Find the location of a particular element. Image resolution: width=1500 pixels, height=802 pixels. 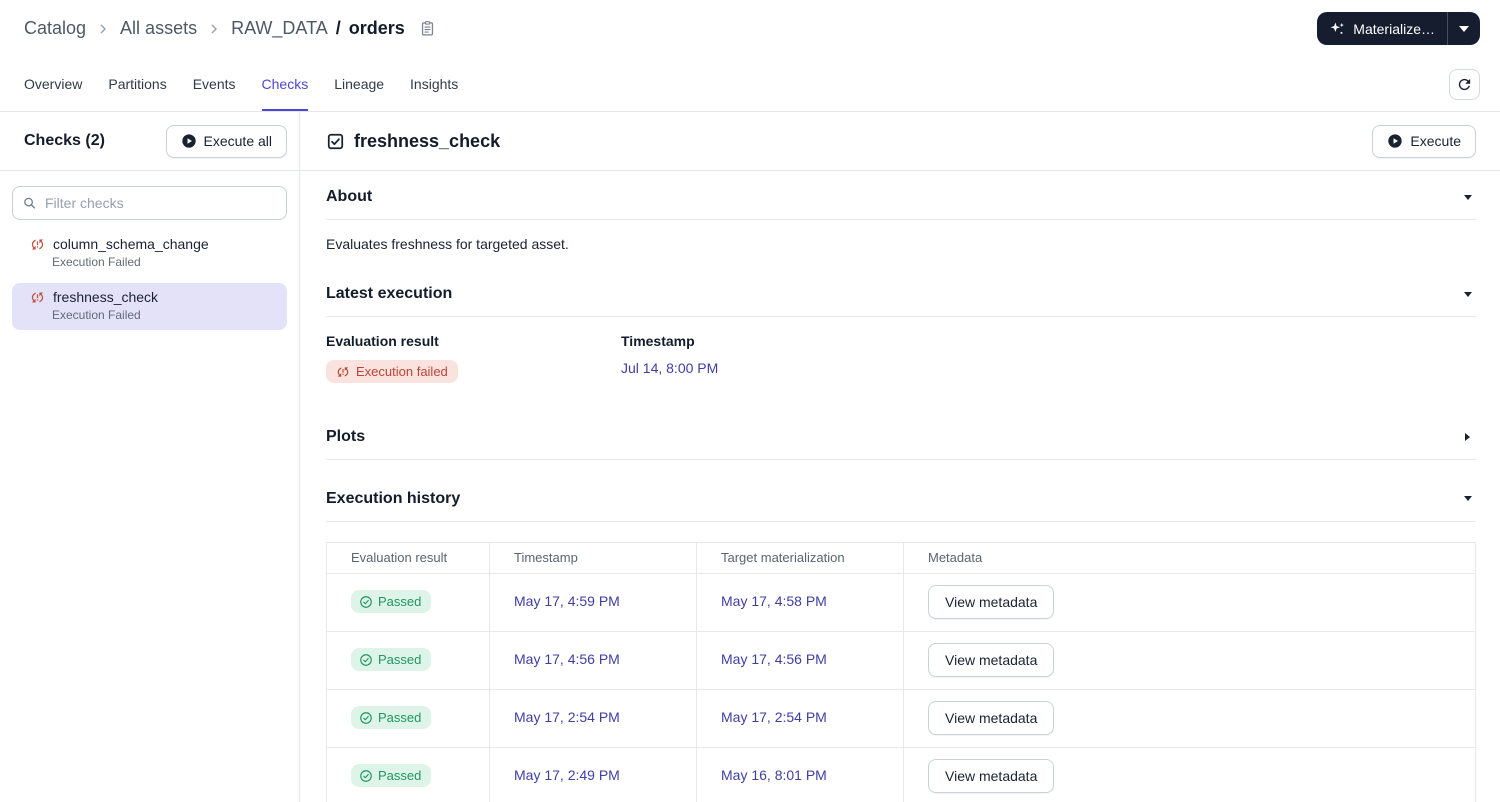

col-header-target-materialization: Target materialization is located at coordinates (800, 557).